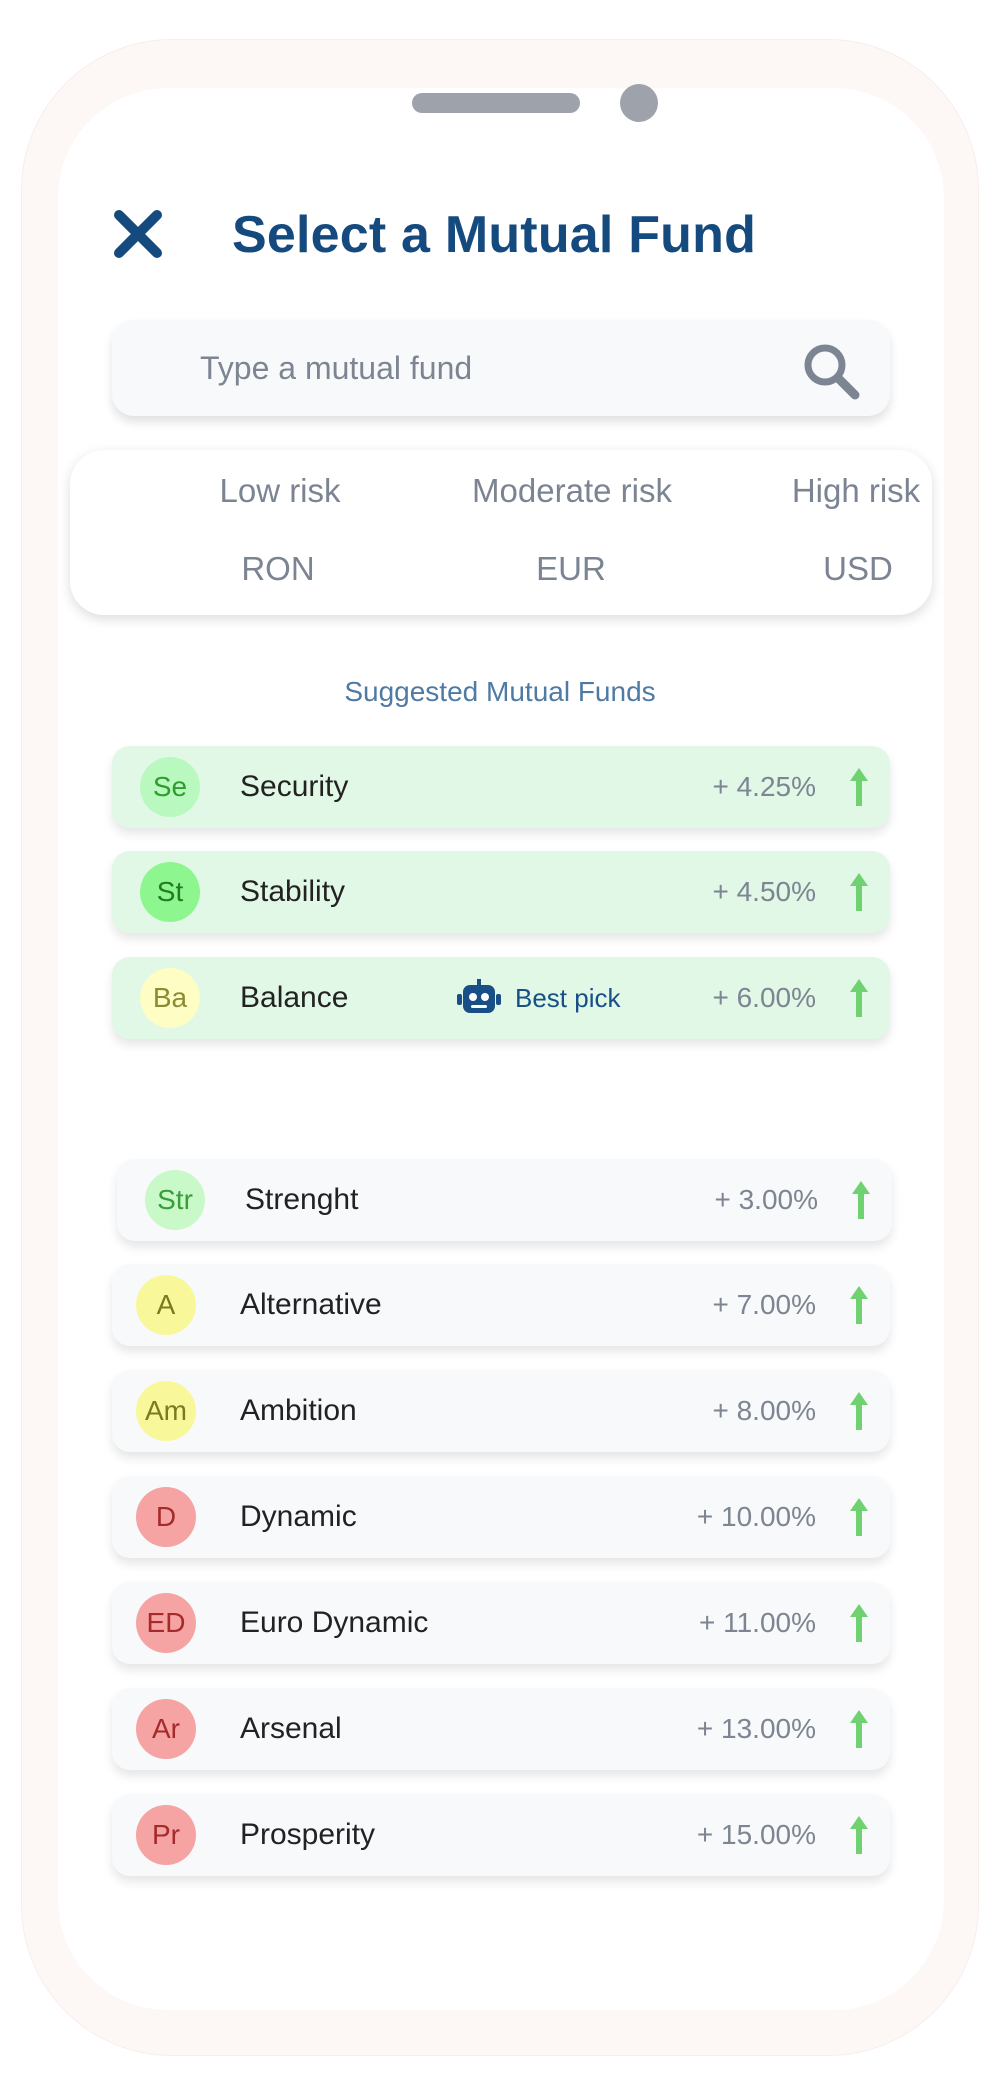 Image resolution: width=1000 pixels, height=2100 pixels. I want to click on fund-name: Prosperity, so click(308, 1834).